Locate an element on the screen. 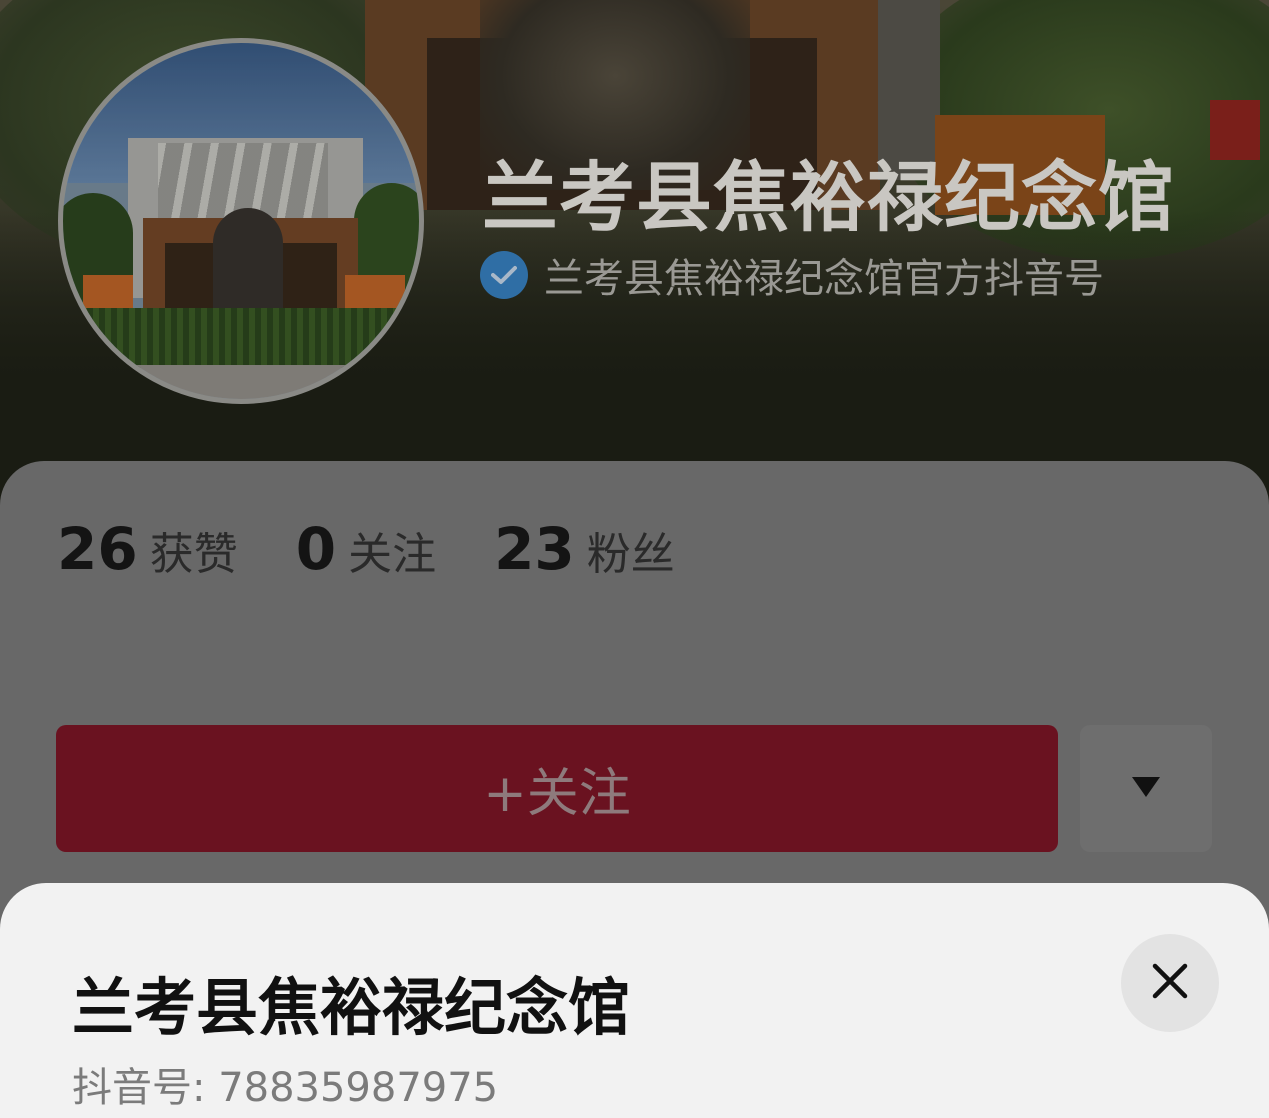 This screenshot has height=1118, width=1269. avatar is located at coordinates (241, 221).